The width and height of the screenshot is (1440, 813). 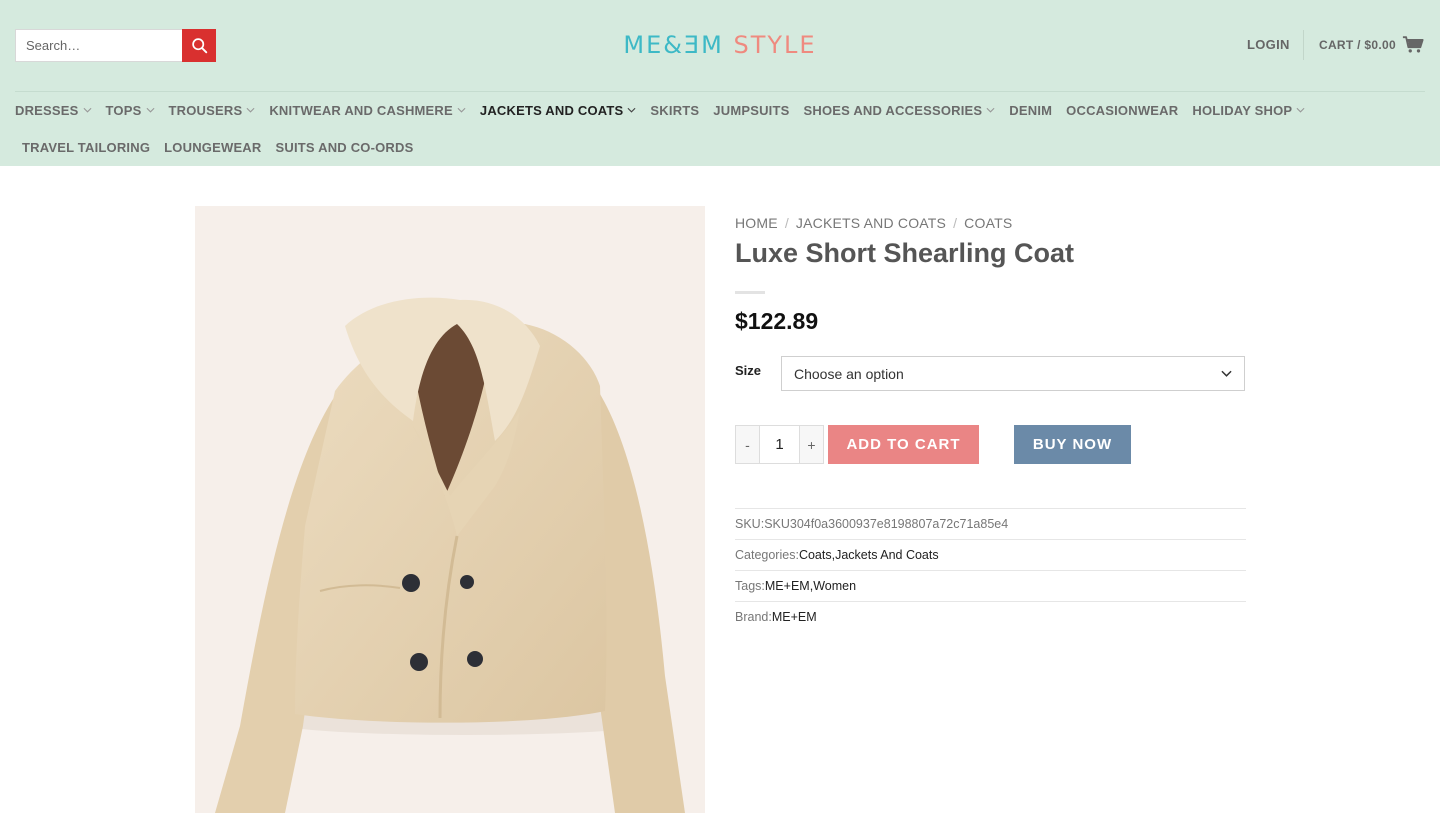 I want to click on category-link-jackets-and-coats: Jackets And Coats, so click(x=887, y=555).